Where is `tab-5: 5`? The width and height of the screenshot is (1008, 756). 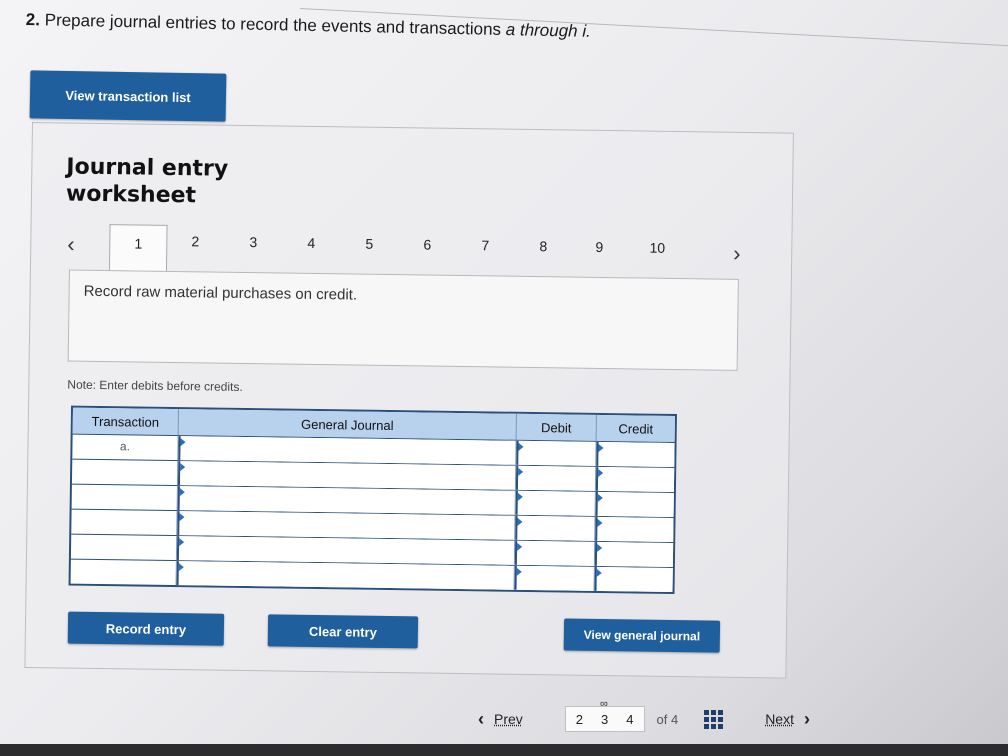 tab-5: 5 is located at coordinates (369, 244).